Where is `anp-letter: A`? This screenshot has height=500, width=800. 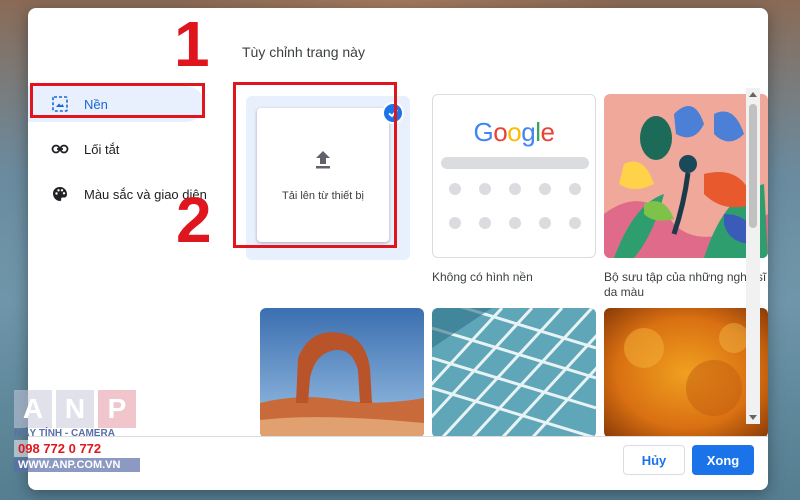
anp-letter: A is located at coordinates (33, 409).